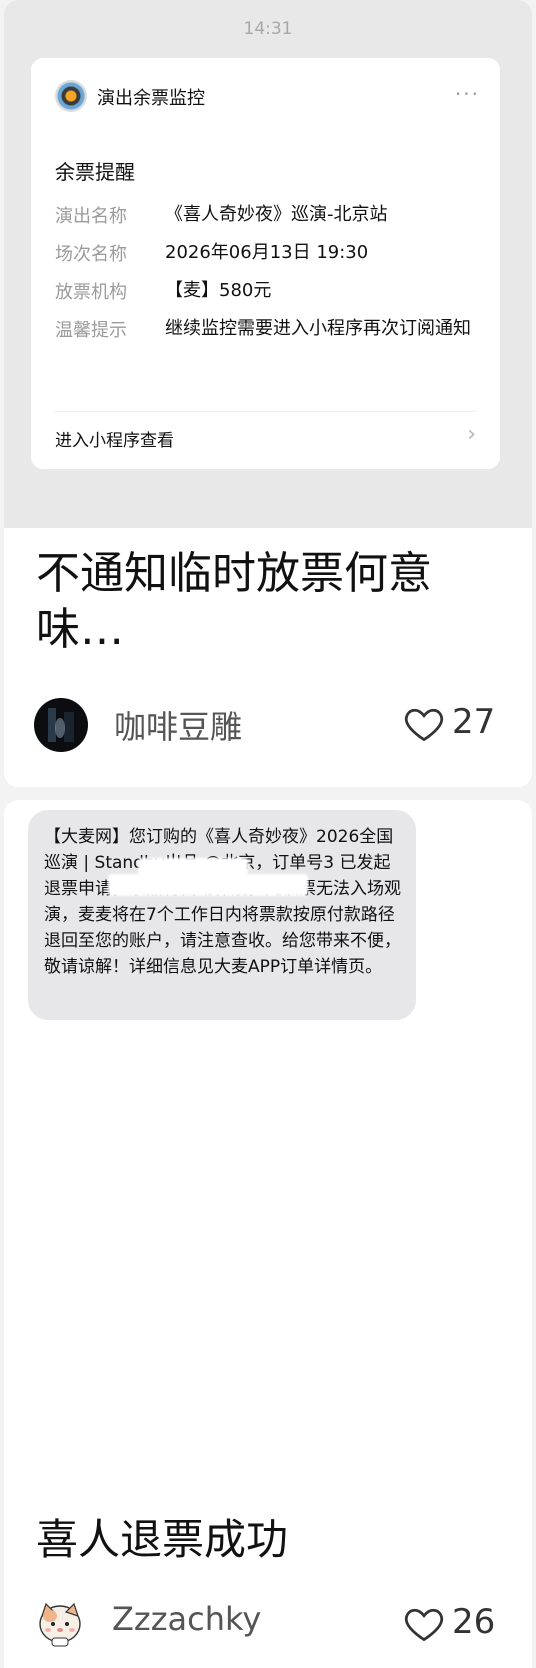 The image size is (536, 1668). I want to click on author-name: Zzzachky, so click(186, 1619).